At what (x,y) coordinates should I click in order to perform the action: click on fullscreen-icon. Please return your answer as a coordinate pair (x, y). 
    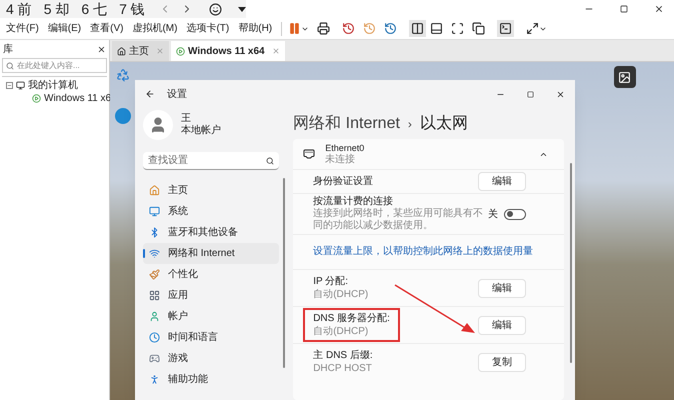
    Looking at the image, I should click on (457, 28).